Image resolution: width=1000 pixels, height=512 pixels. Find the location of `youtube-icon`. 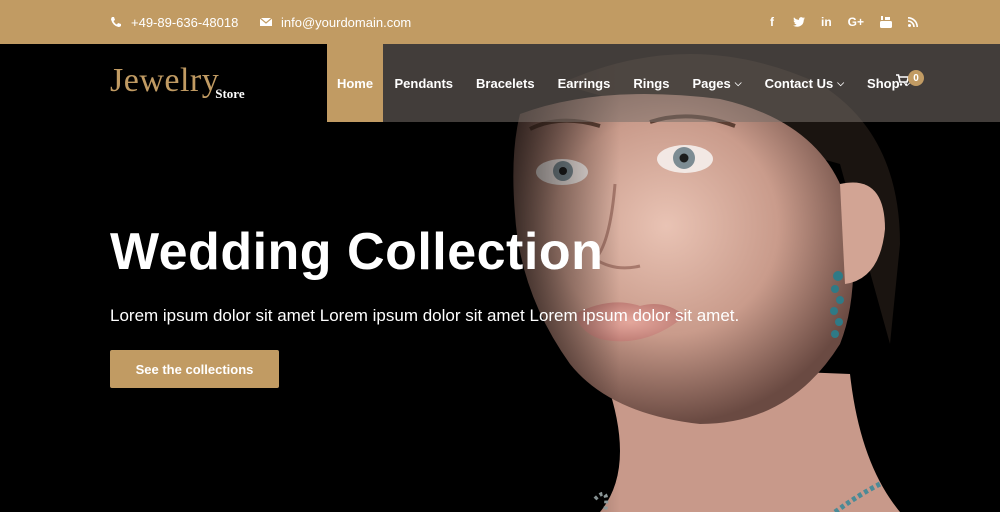

youtube-icon is located at coordinates (886, 22).